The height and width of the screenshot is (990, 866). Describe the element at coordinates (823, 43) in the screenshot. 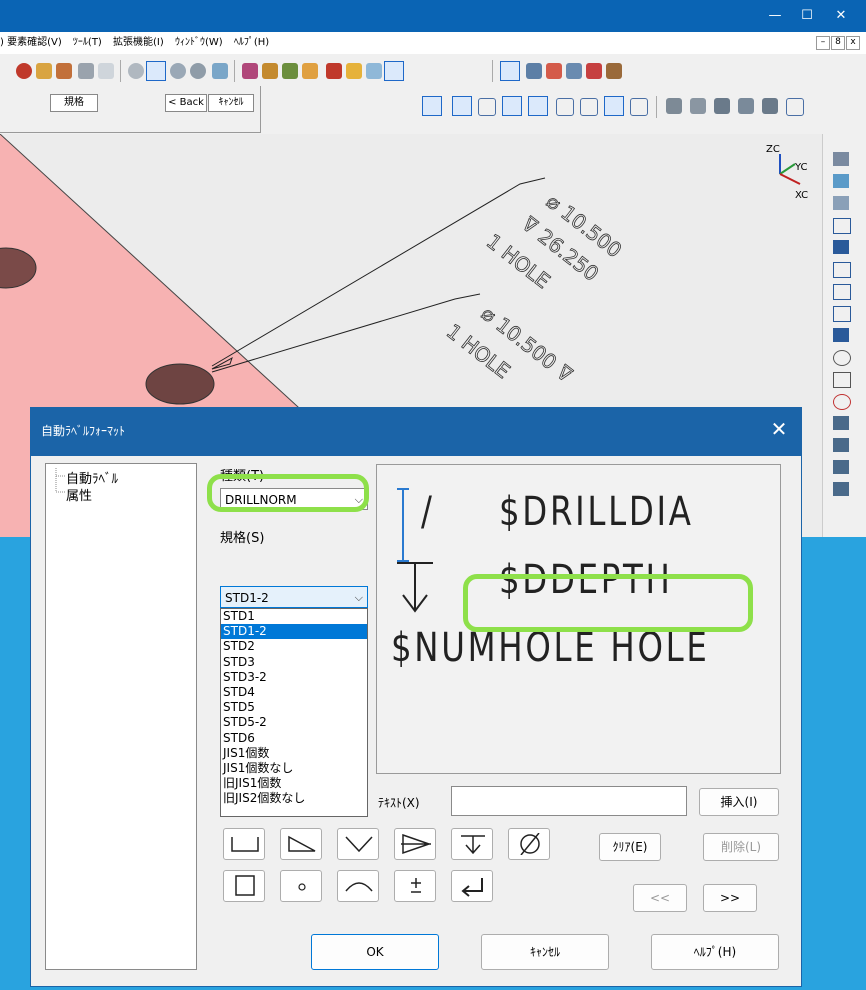

I see `mdi-minimize-button: –` at that location.